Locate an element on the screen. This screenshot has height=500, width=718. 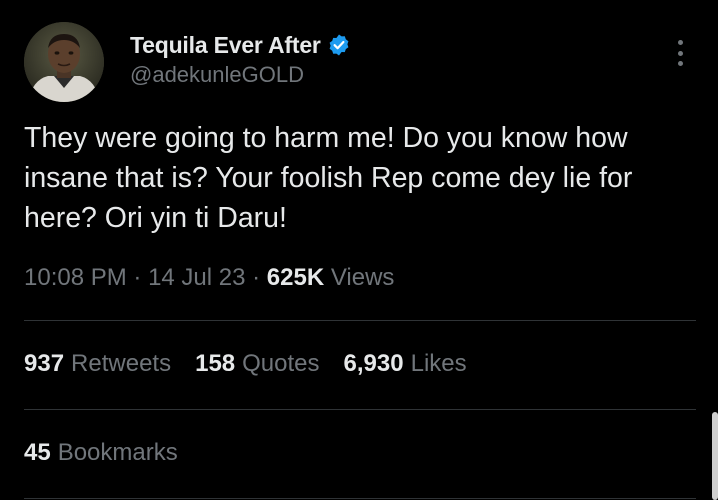
scrollbar-thumb is located at coordinates (715, 456).